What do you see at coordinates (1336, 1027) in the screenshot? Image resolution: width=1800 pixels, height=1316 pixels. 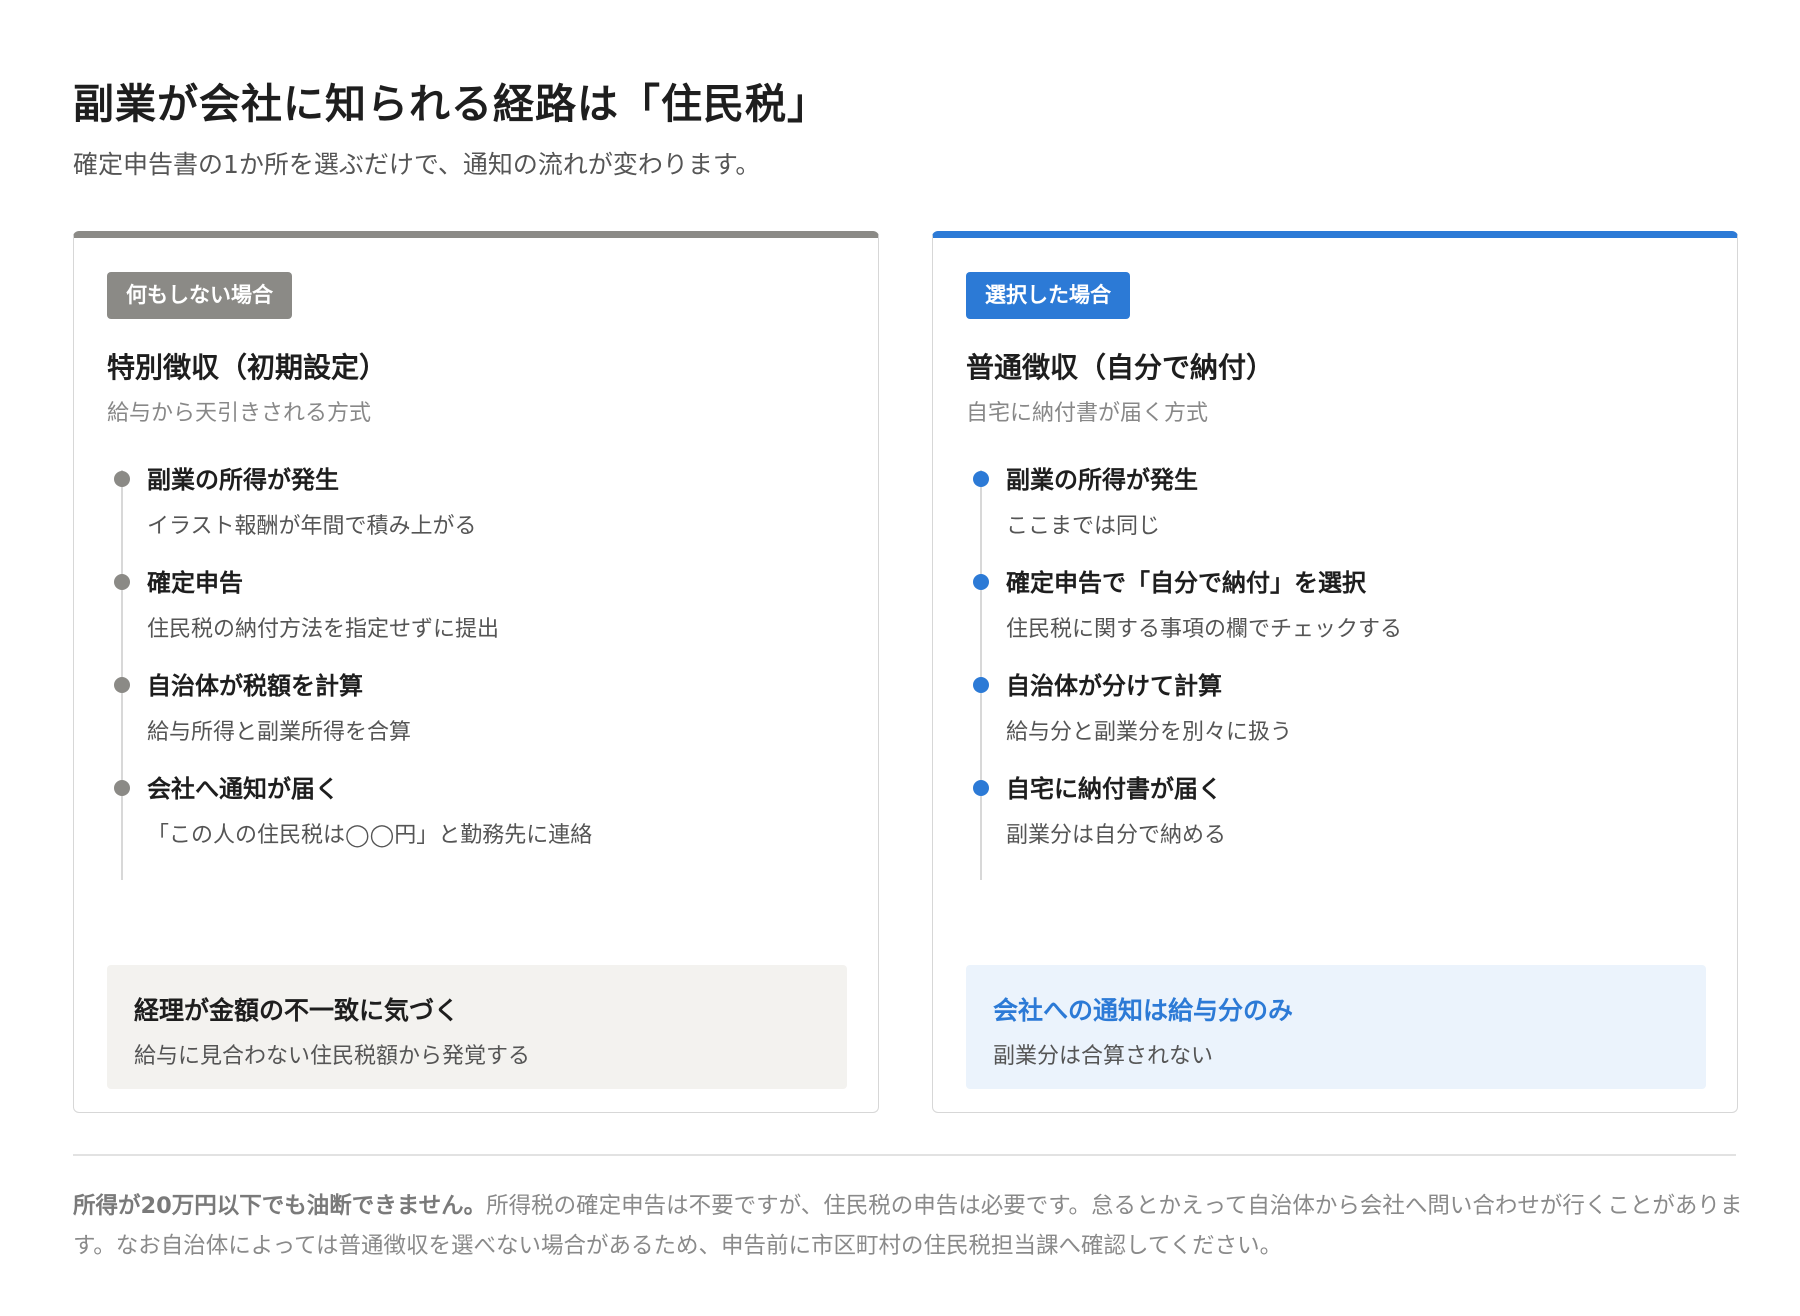 I see `result-box: 会社への通知は給与分のみ 副業分は合算されない` at bounding box center [1336, 1027].